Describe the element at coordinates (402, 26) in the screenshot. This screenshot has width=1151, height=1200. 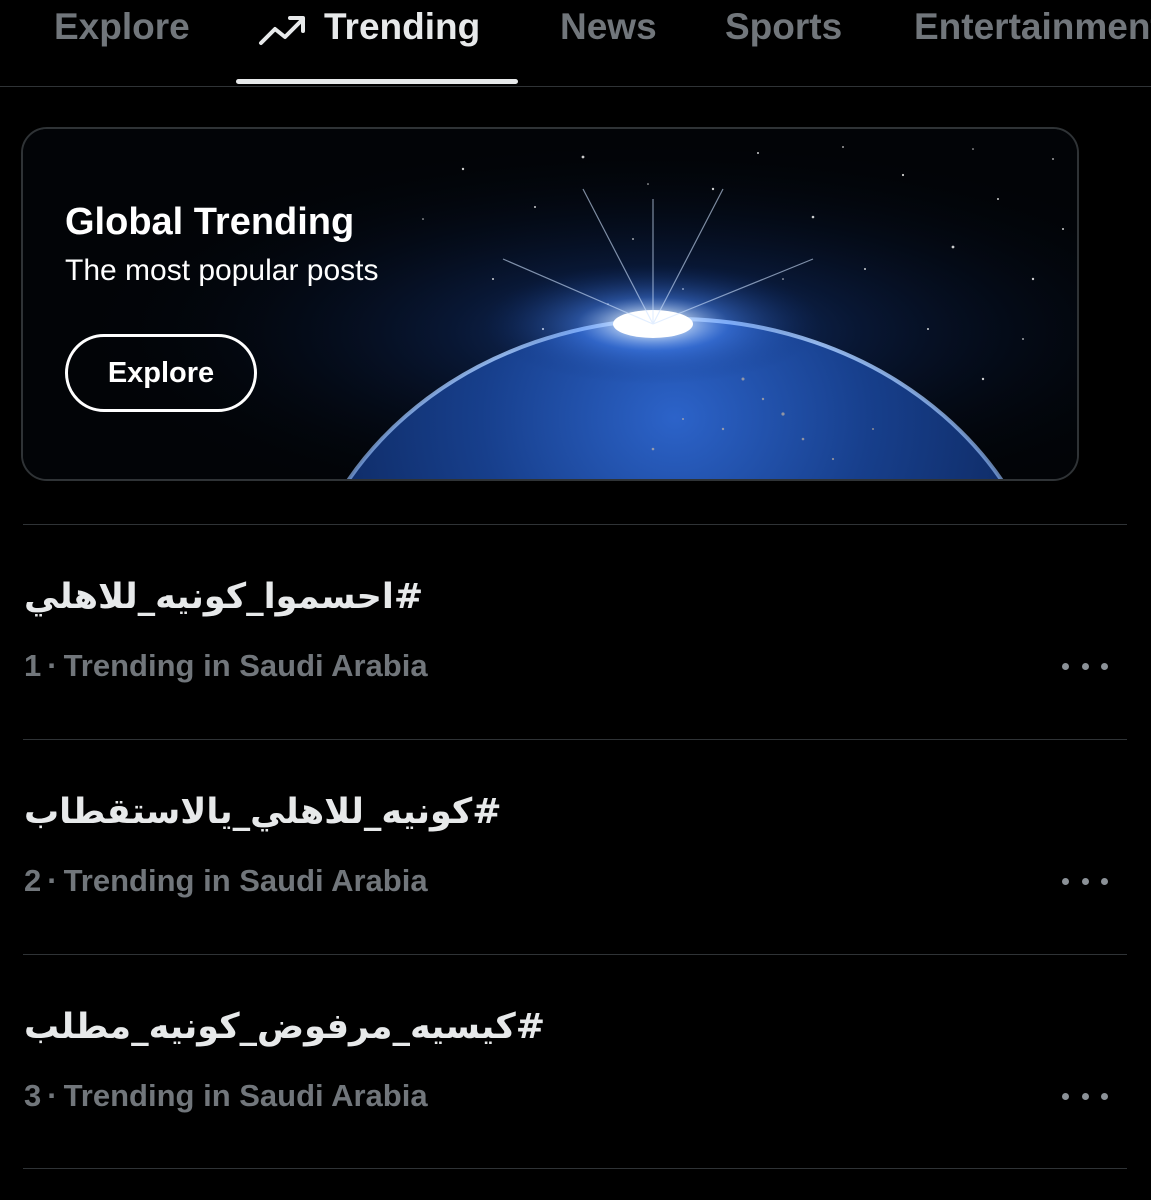
I see `tab-trending-label: Trending` at that location.